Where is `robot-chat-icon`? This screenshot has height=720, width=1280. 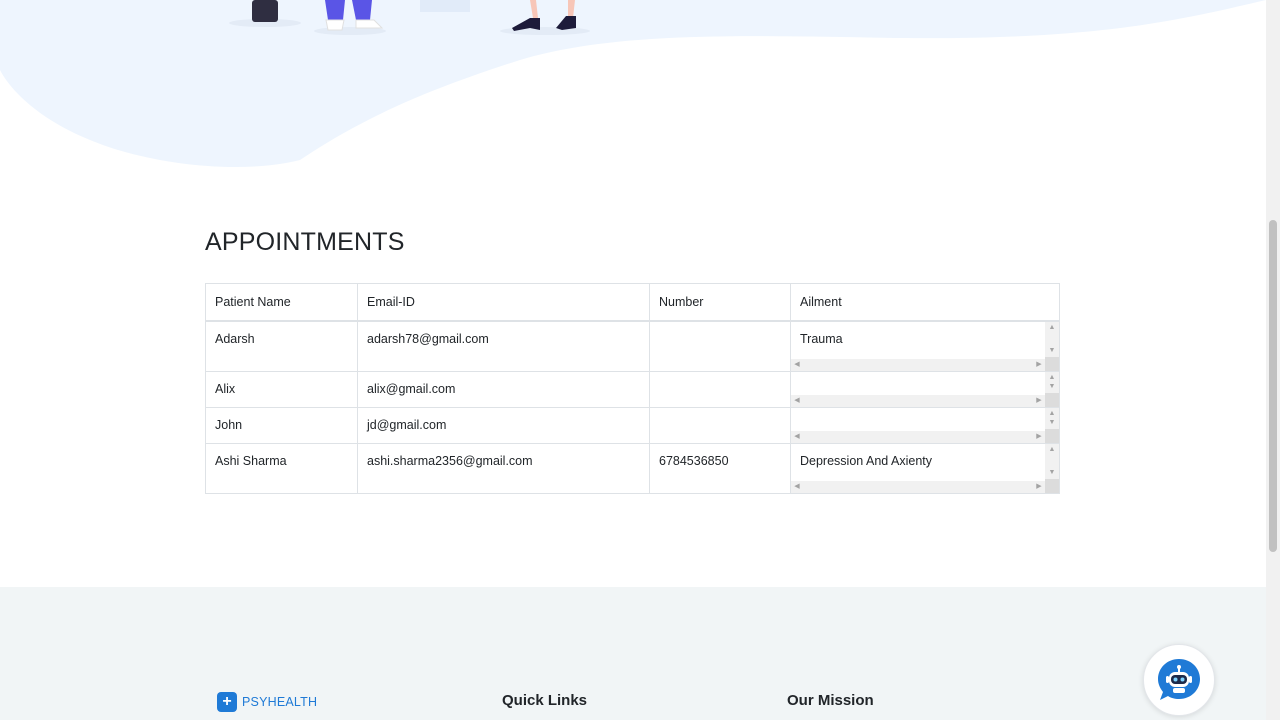
robot-chat-icon is located at coordinates (1179, 679).